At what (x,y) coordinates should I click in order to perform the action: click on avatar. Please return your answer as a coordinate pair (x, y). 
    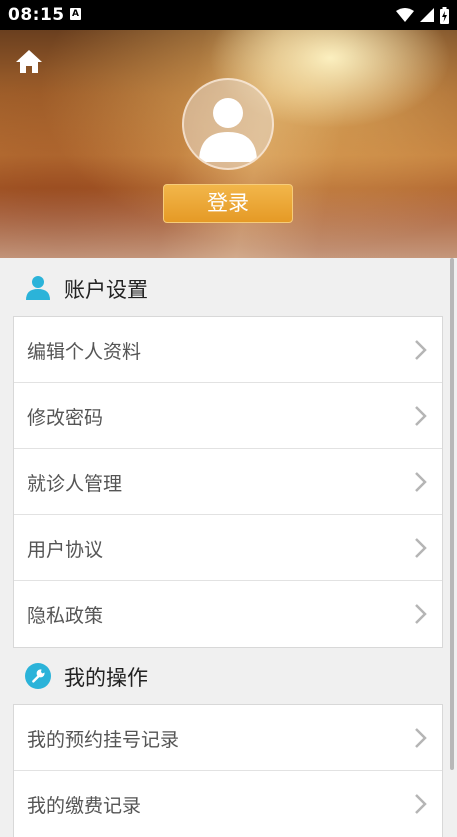
    Looking at the image, I should click on (228, 124).